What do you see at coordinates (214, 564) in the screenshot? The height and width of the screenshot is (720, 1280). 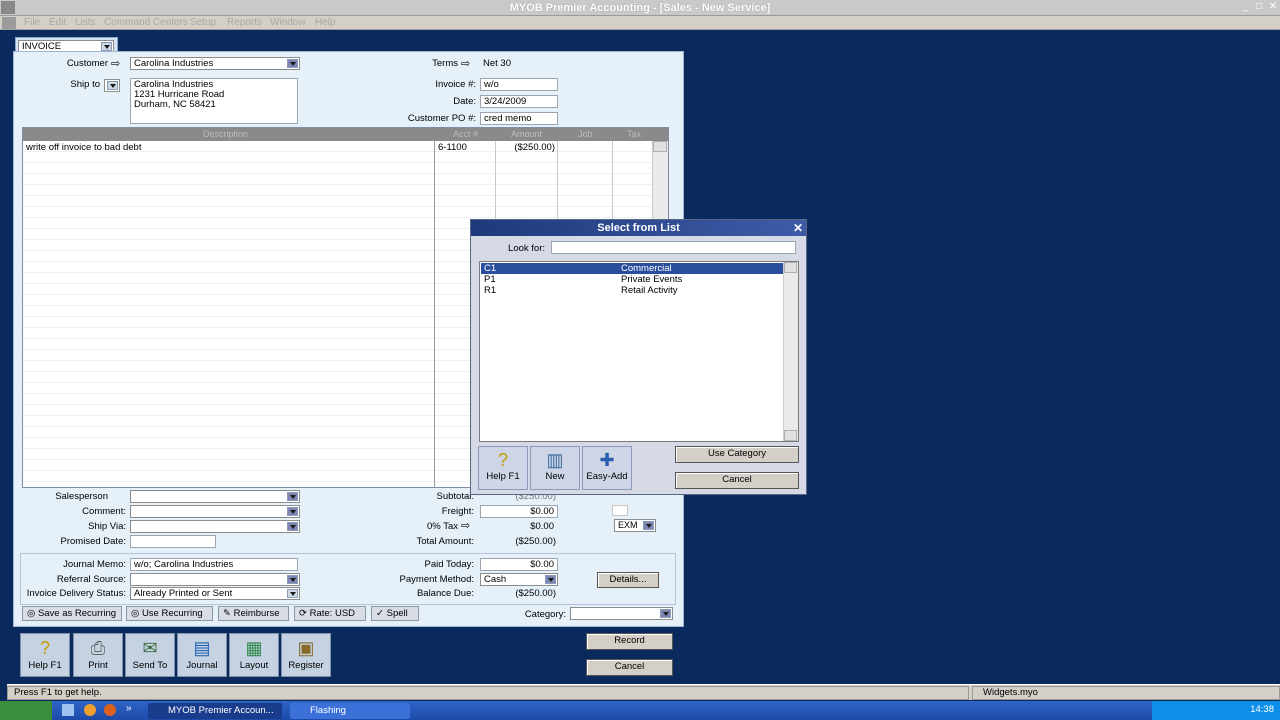 I see `journal-memo-field: w/o; Carolina Industries` at bounding box center [214, 564].